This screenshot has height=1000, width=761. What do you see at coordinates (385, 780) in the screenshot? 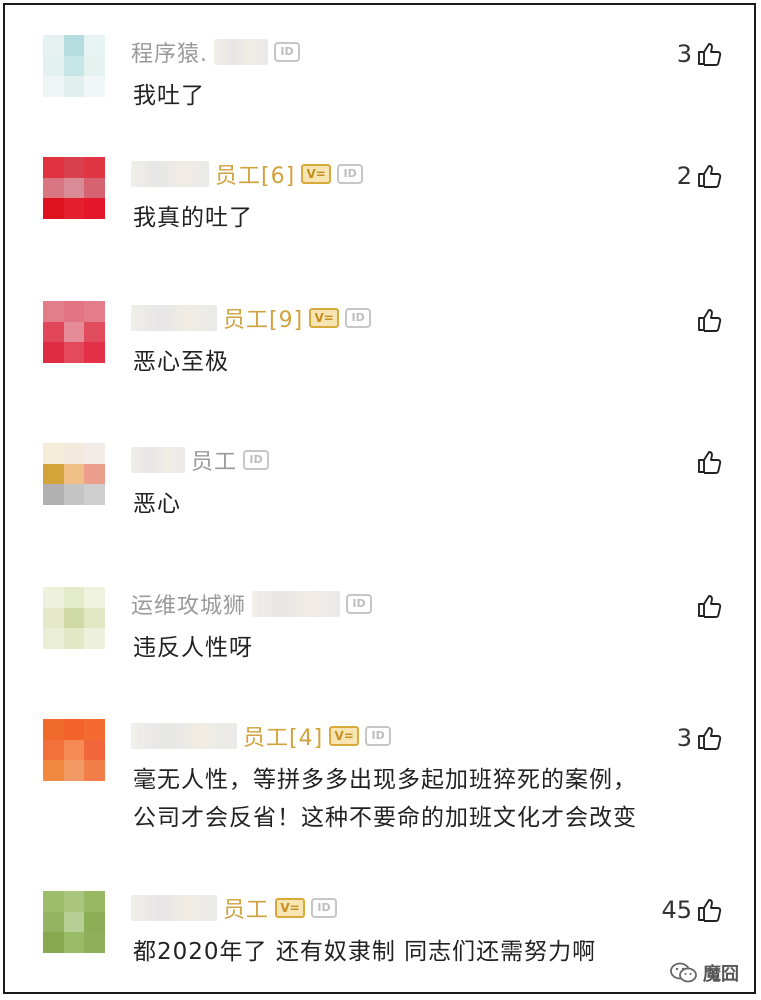
I see `comment-text-line: 毫无人性，等拼多多出现多起加班猝死的案例，` at bounding box center [385, 780].